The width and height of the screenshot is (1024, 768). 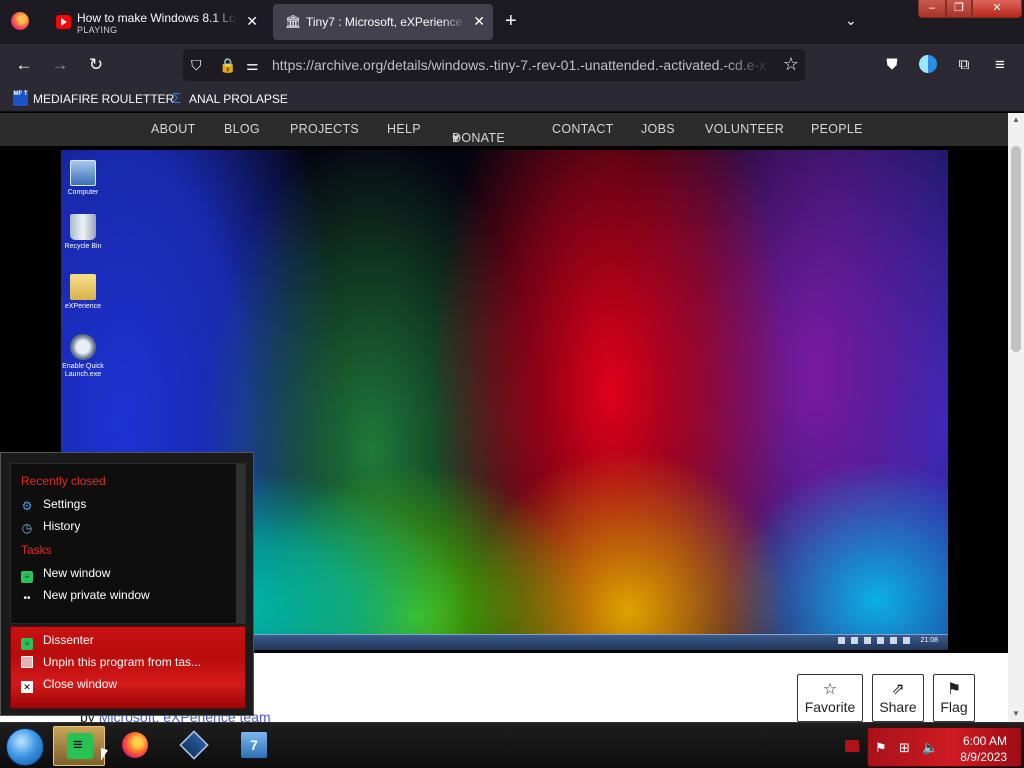 I want to click on jump-item-label: Dissenter, so click(x=68, y=640).